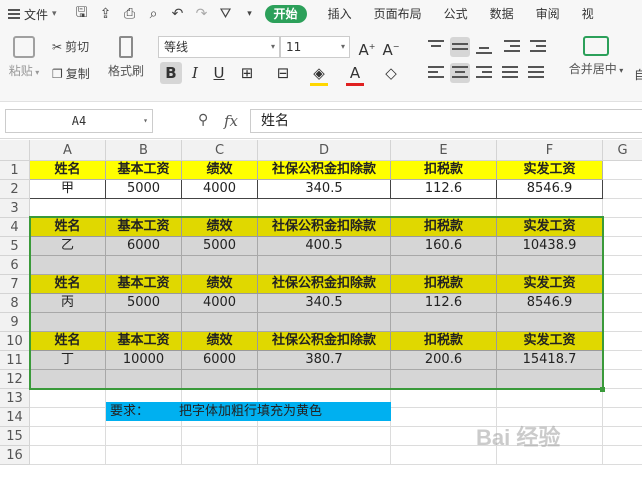 The height and width of the screenshot is (482, 642). What do you see at coordinates (220, 208) in the screenshot?
I see `cell-c3` at bounding box center [220, 208].